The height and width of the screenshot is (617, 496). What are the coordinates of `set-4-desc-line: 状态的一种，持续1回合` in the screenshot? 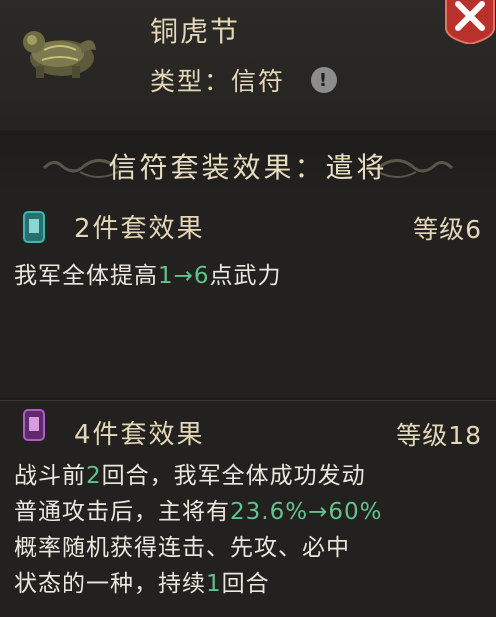 It's located at (249, 584).